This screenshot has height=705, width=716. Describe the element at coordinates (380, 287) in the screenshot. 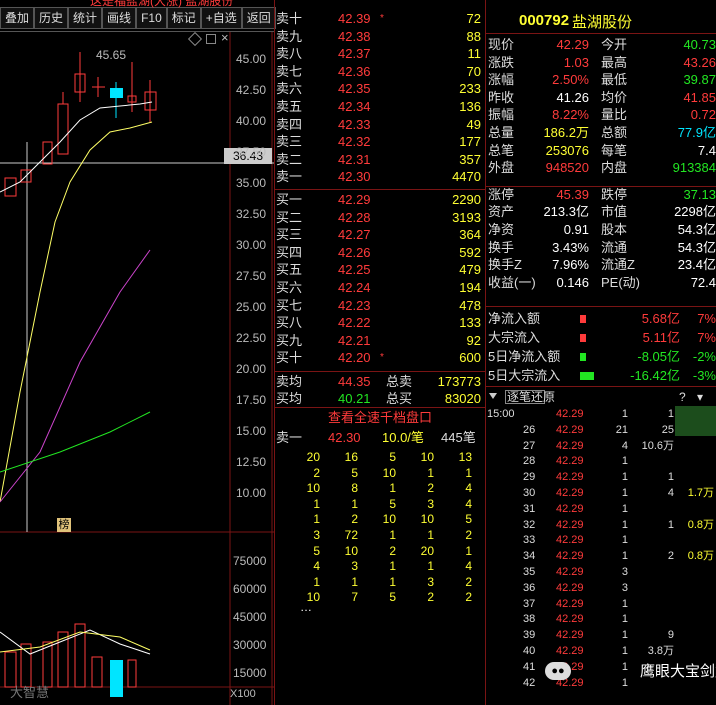

I see `order-row: 买六 42.24 194` at that location.